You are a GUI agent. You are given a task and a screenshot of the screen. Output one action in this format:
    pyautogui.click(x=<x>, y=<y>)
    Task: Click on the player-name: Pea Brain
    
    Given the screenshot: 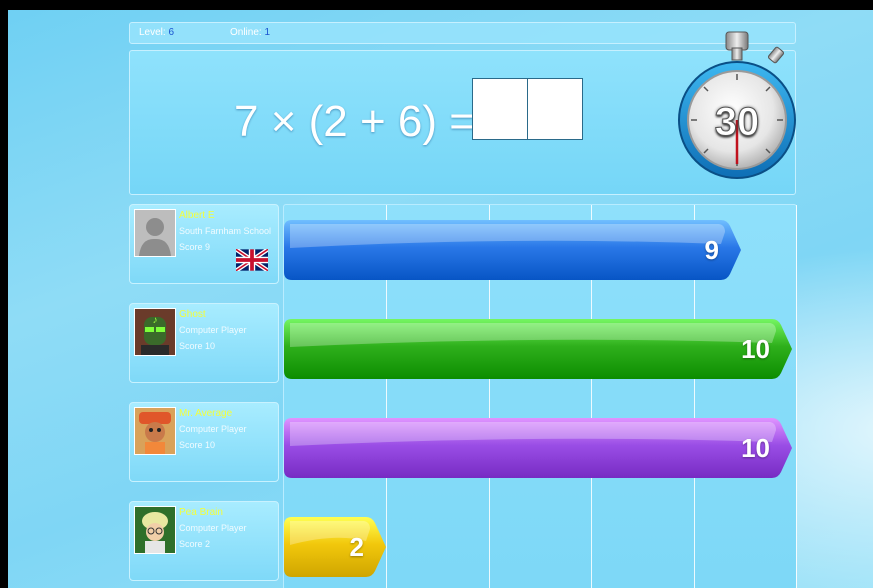 What is the action you would take?
    pyautogui.click(x=201, y=512)
    